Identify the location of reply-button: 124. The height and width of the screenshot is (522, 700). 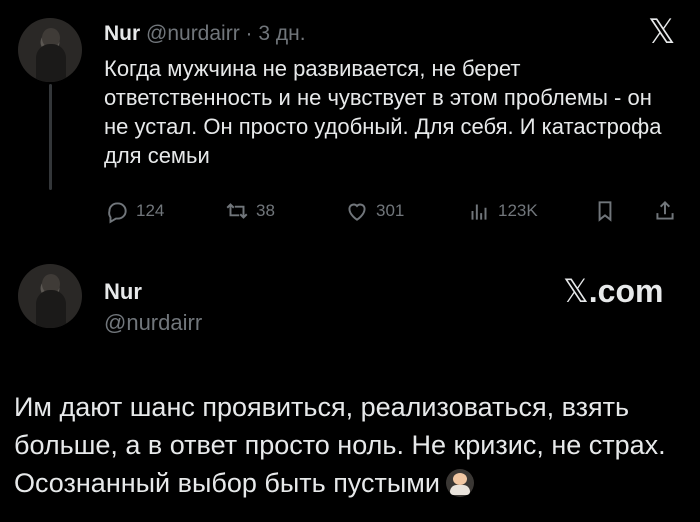
(134, 211).